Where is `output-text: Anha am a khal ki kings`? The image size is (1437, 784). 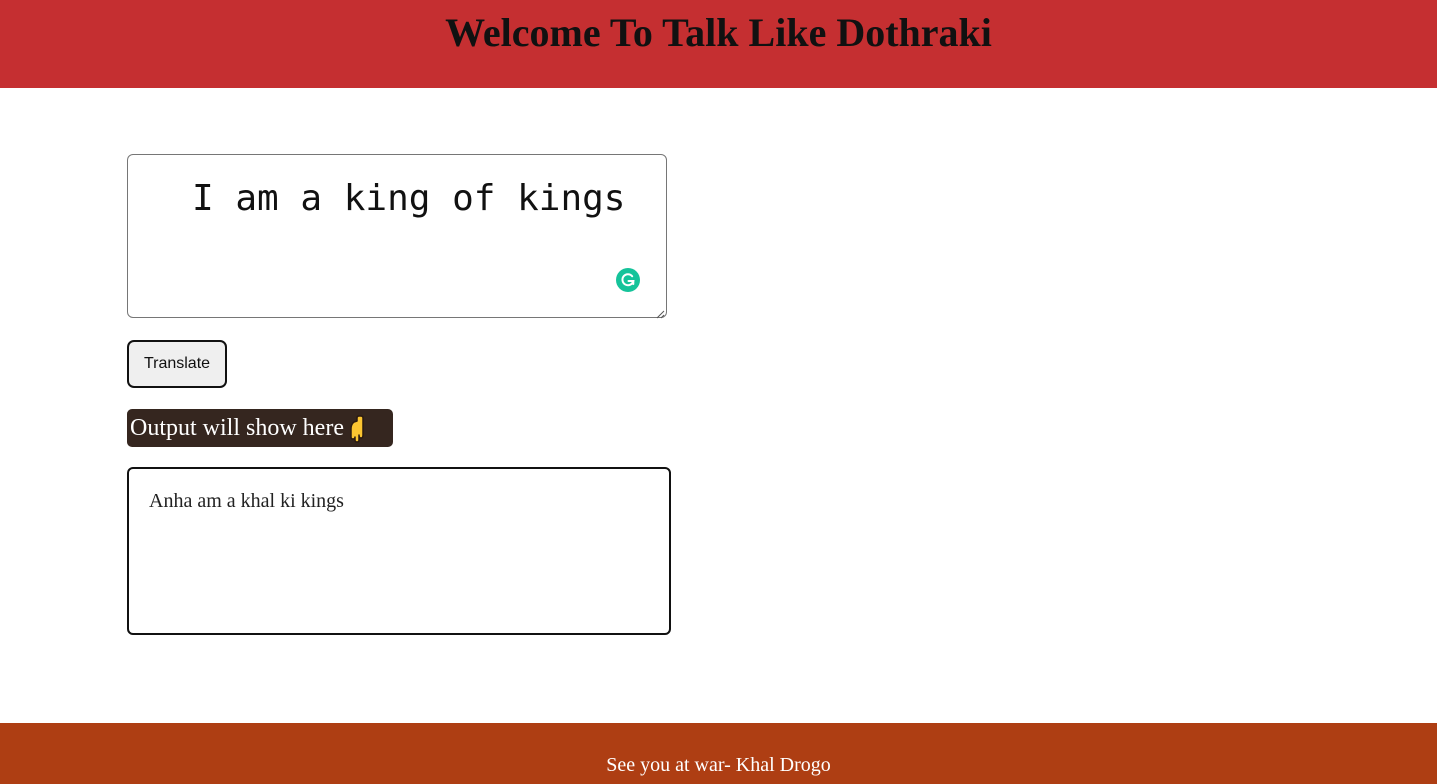
output-text: Anha am a khal ki kings is located at coordinates (246, 501).